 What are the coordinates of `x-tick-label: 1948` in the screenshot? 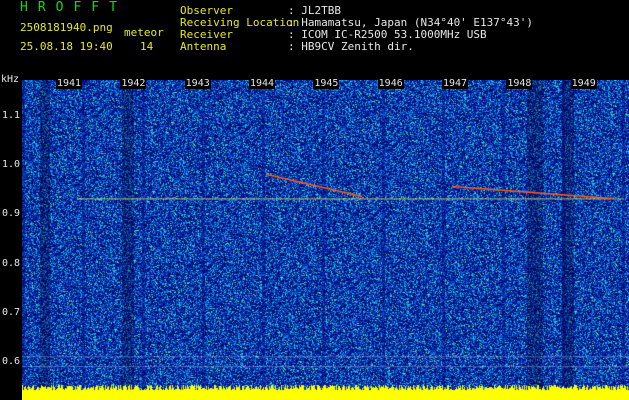 It's located at (519, 83).